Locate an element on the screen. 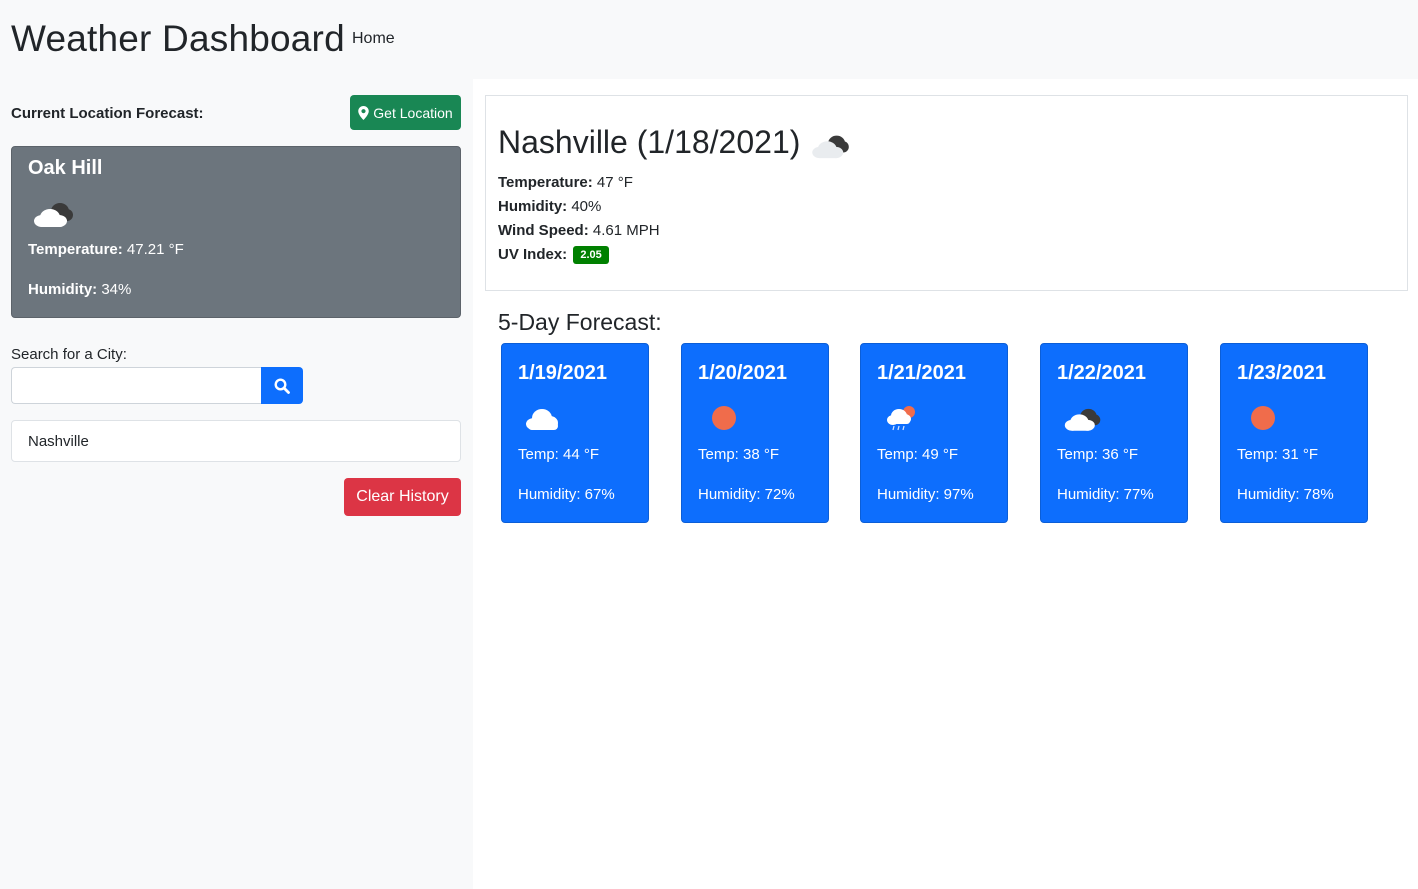 This screenshot has width=1418, height=889. rain-sun-icon is located at coordinates (901, 418).